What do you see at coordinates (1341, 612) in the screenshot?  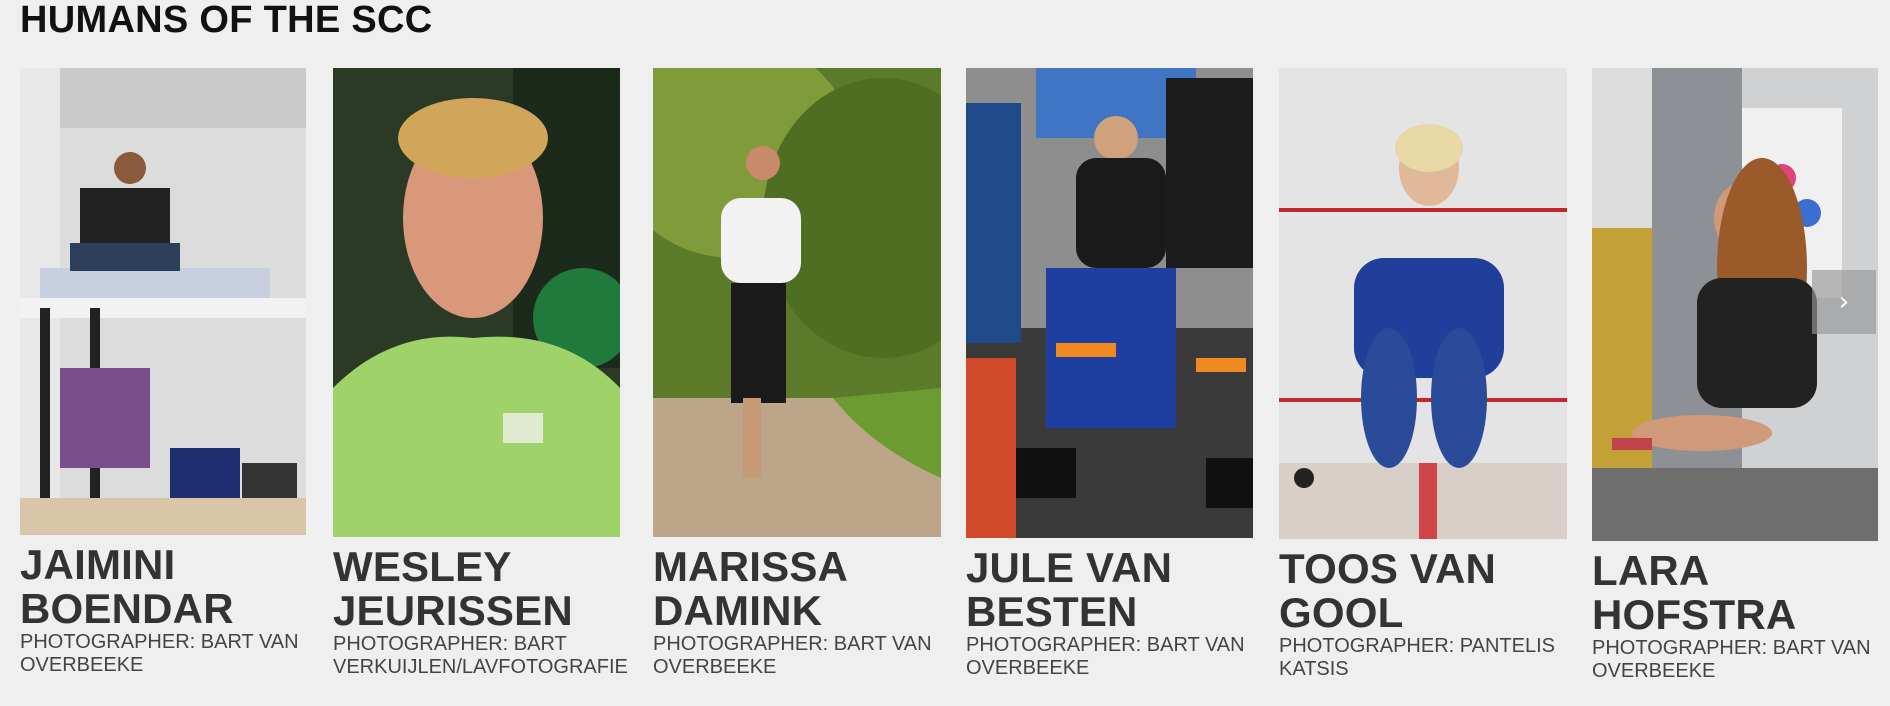 I see `name-line: GOOL` at bounding box center [1341, 612].